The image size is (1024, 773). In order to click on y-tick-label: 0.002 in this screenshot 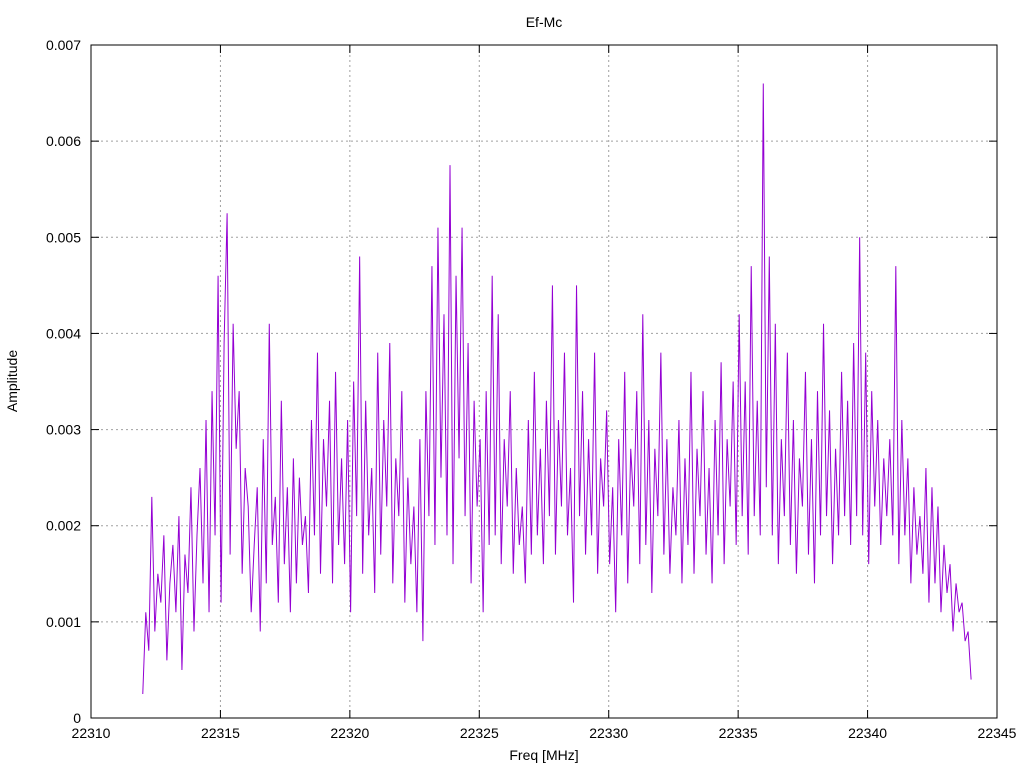, I will do `click(63, 526)`.